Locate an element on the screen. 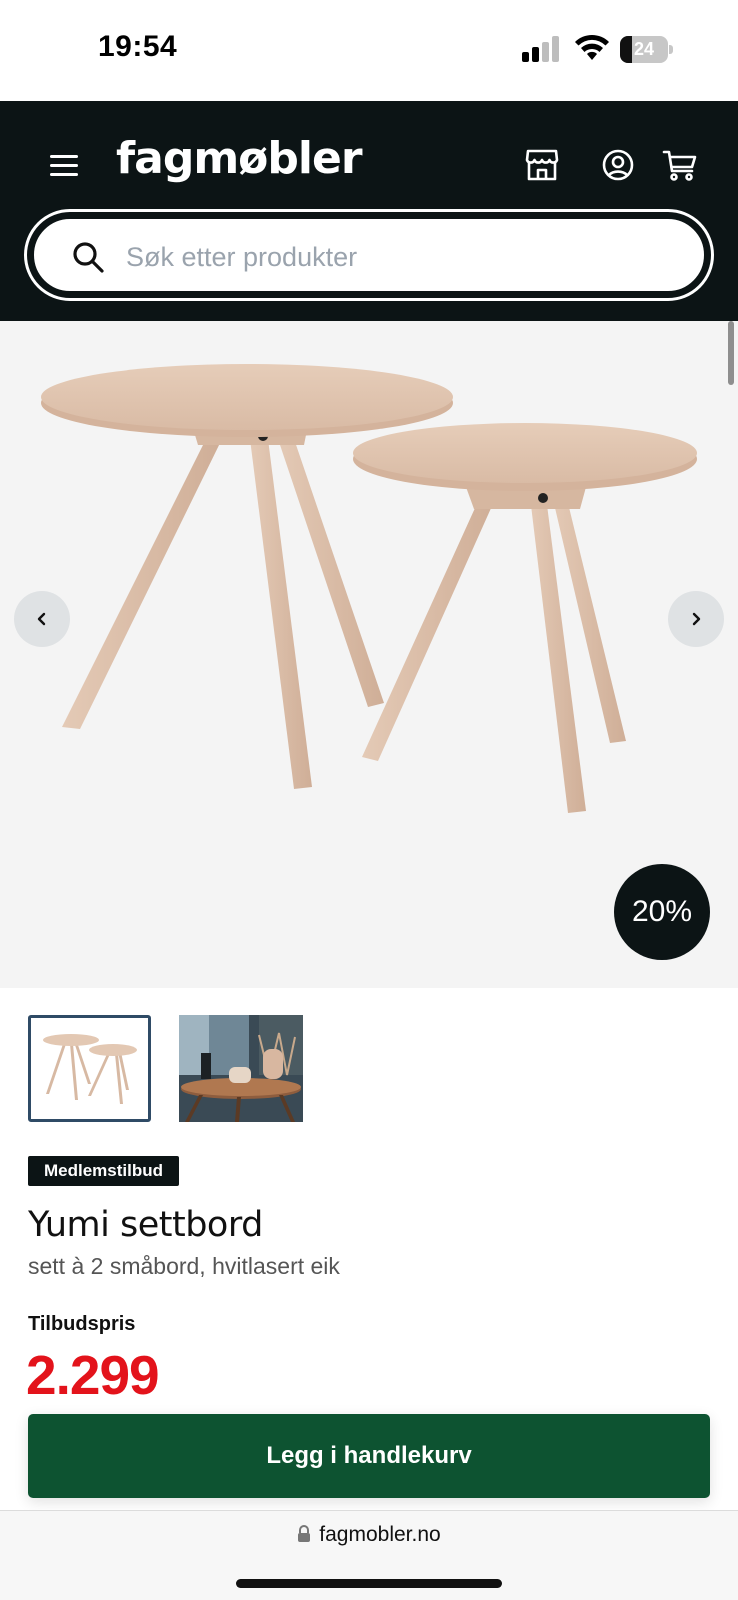  url-display: fagmobler.no is located at coordinates (369, 1535).